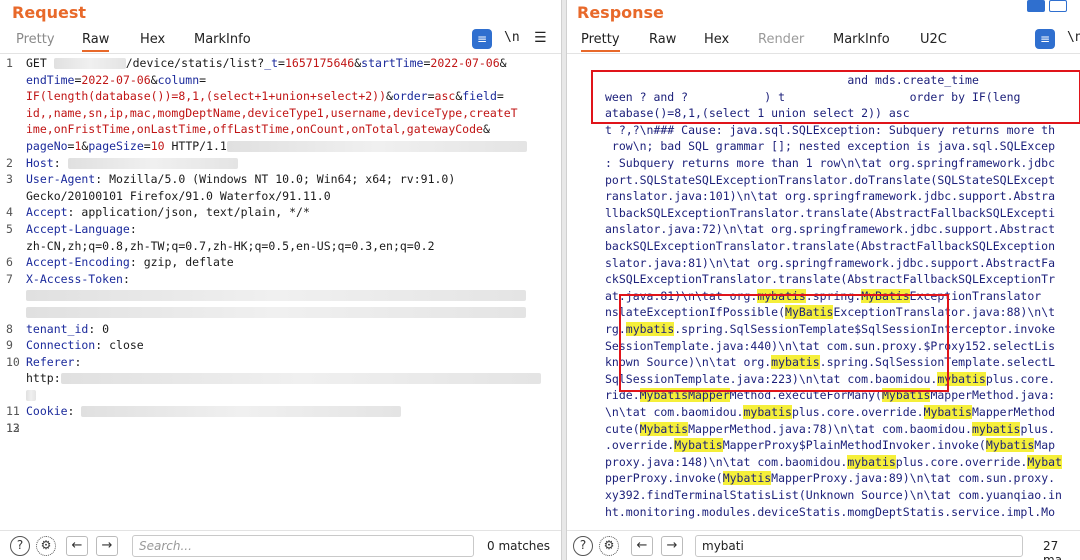 This screenshot has width=1080, height=560. What do you see at coordinates (781, 42) in the screenshot?
I see `tab-render: Render` at bounding box center [781, 42].